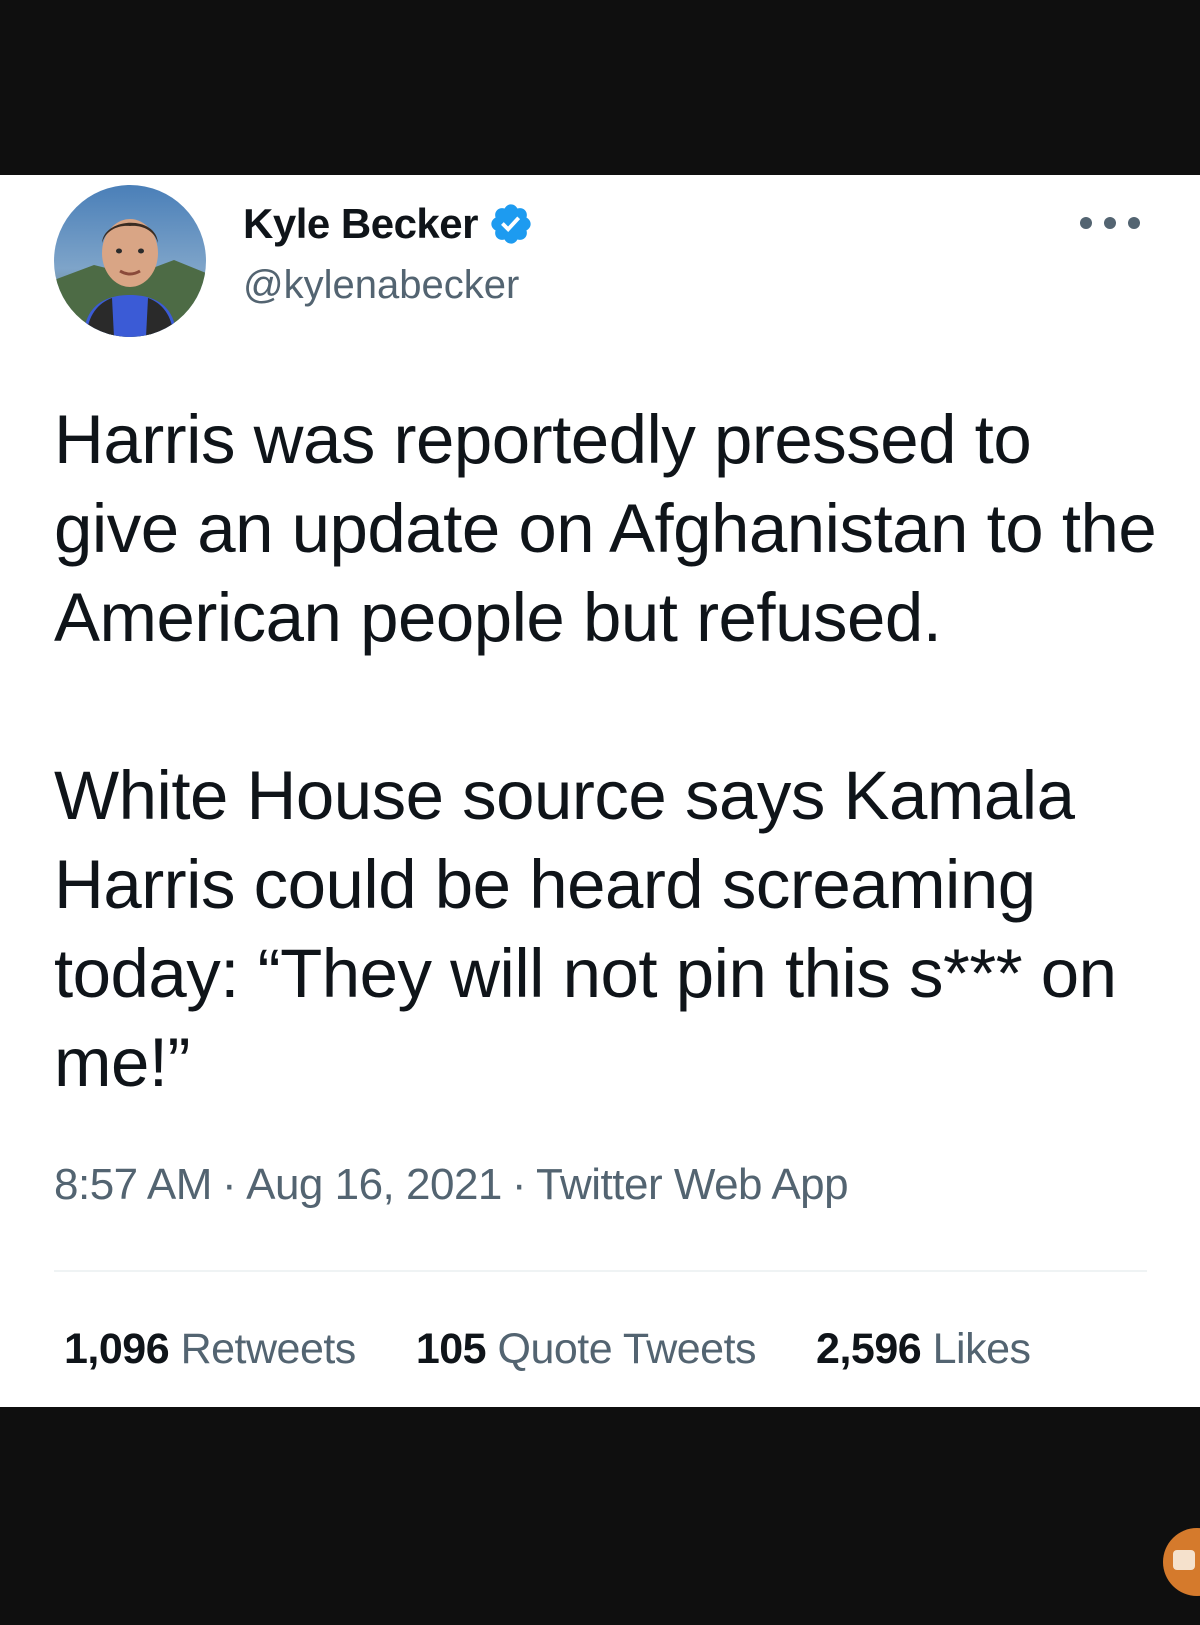 This screenshot has height=1625, width=1200. I want to click on author-display-name: Kyle Becker, so click(361, 224).